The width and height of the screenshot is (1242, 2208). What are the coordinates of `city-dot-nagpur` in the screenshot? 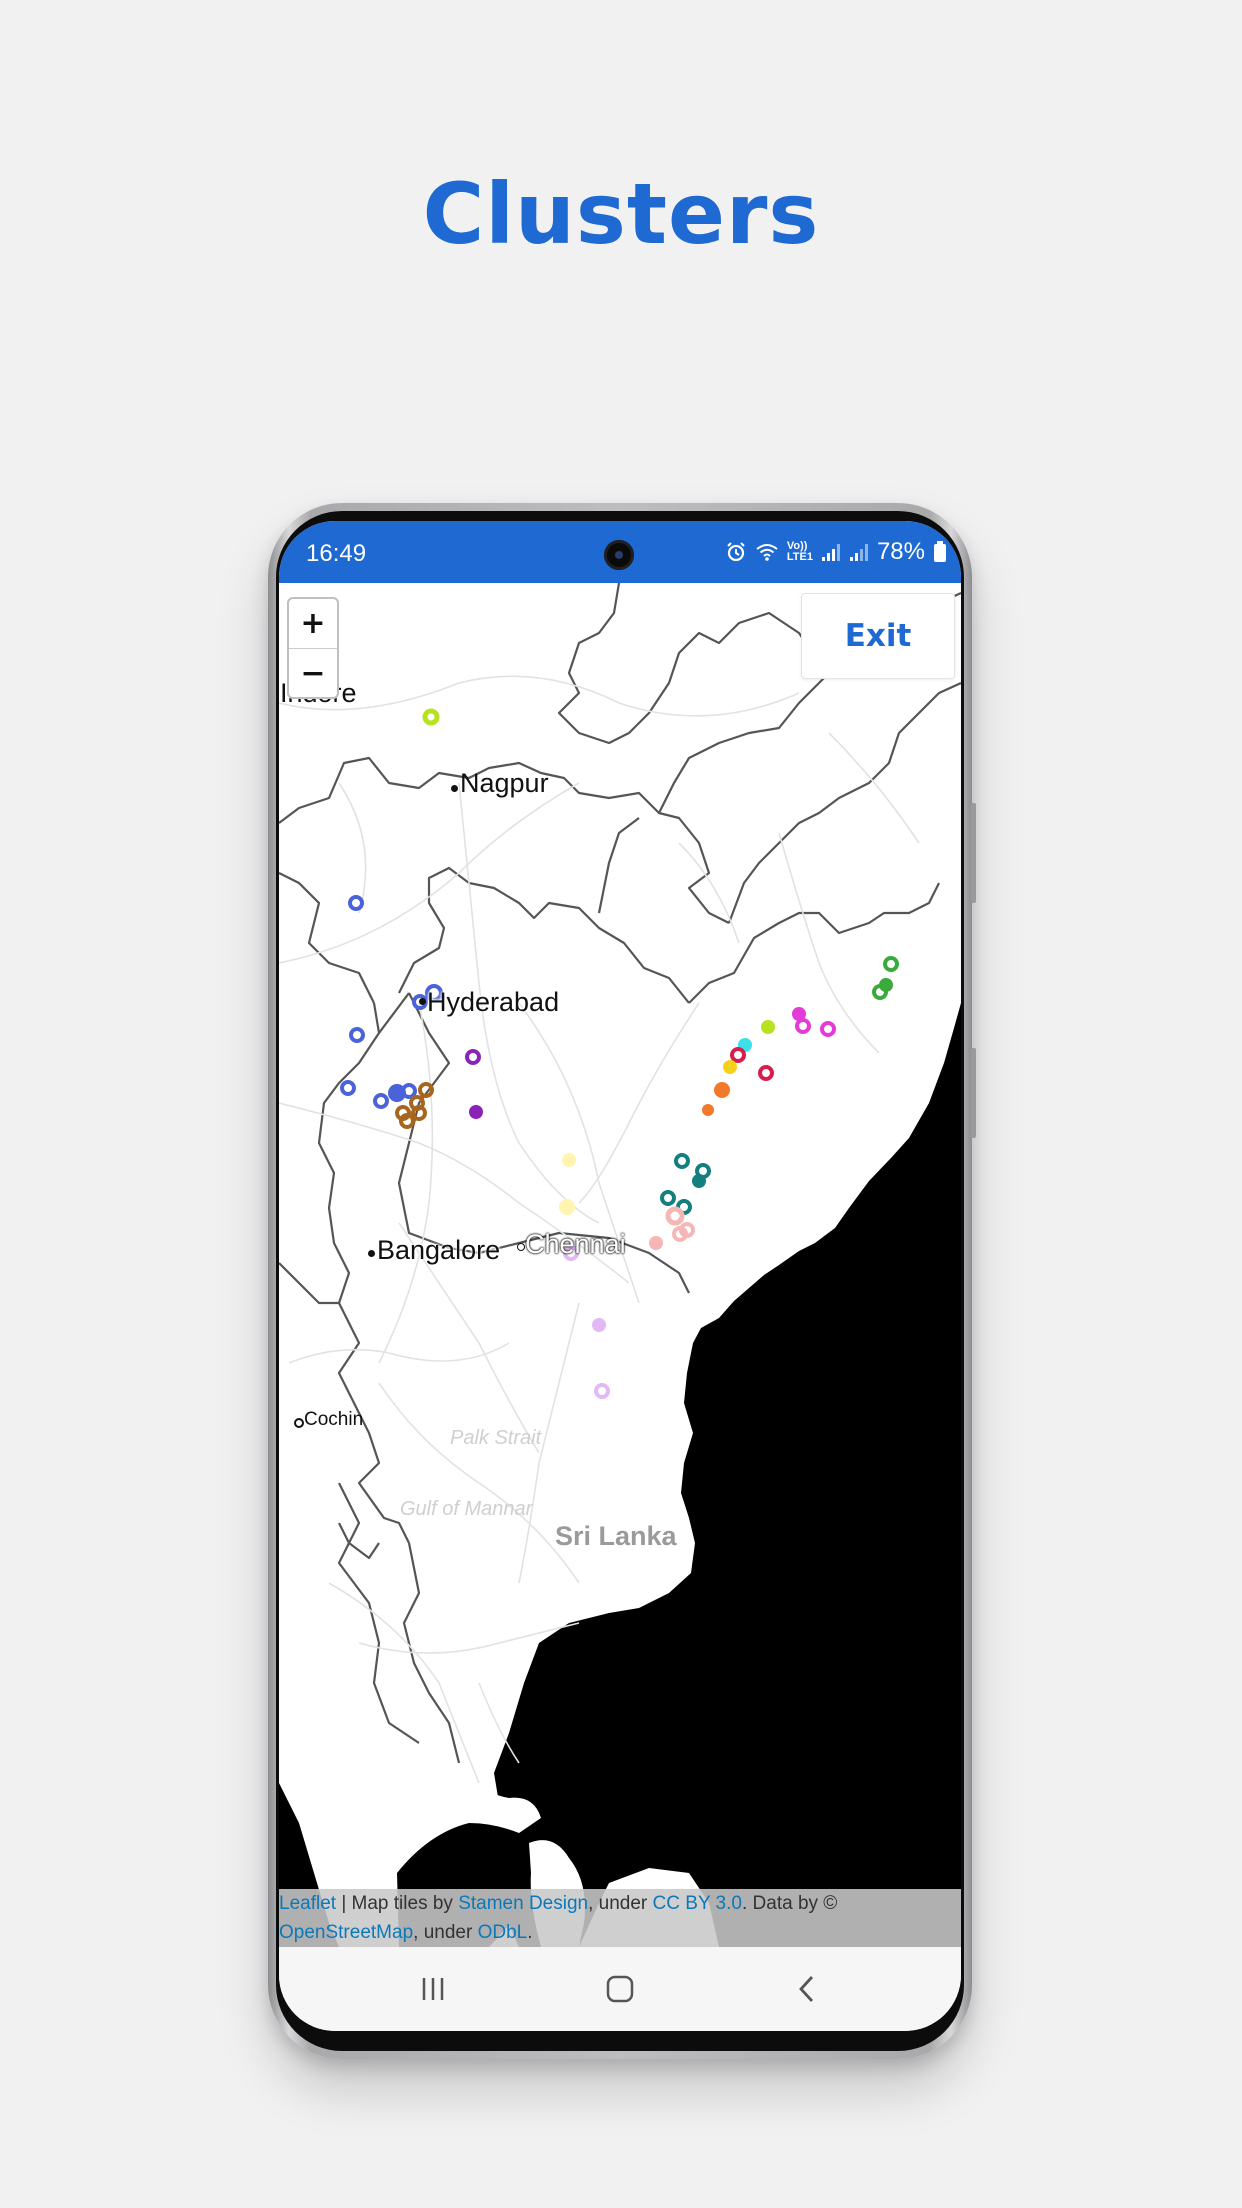 It's located at (454, 788).